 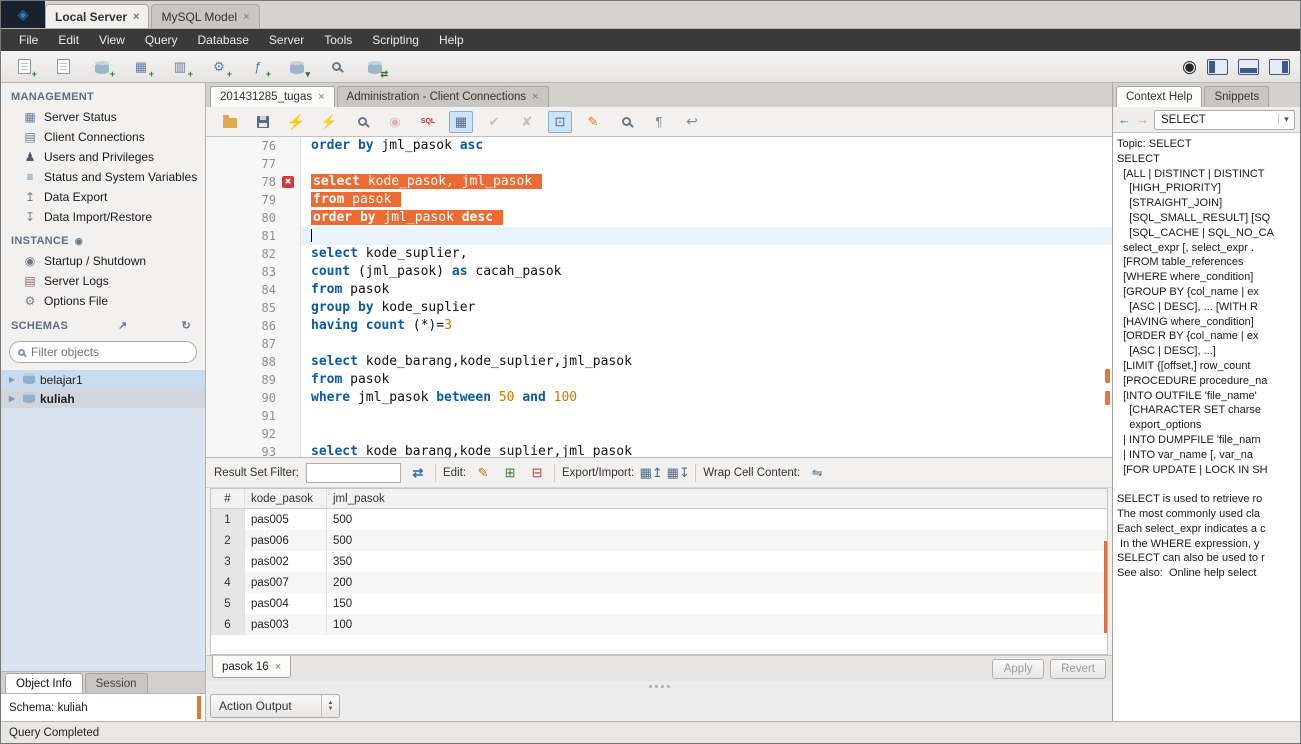 I want to click on data-search-icon: ▾, so click(x=297, y=67).